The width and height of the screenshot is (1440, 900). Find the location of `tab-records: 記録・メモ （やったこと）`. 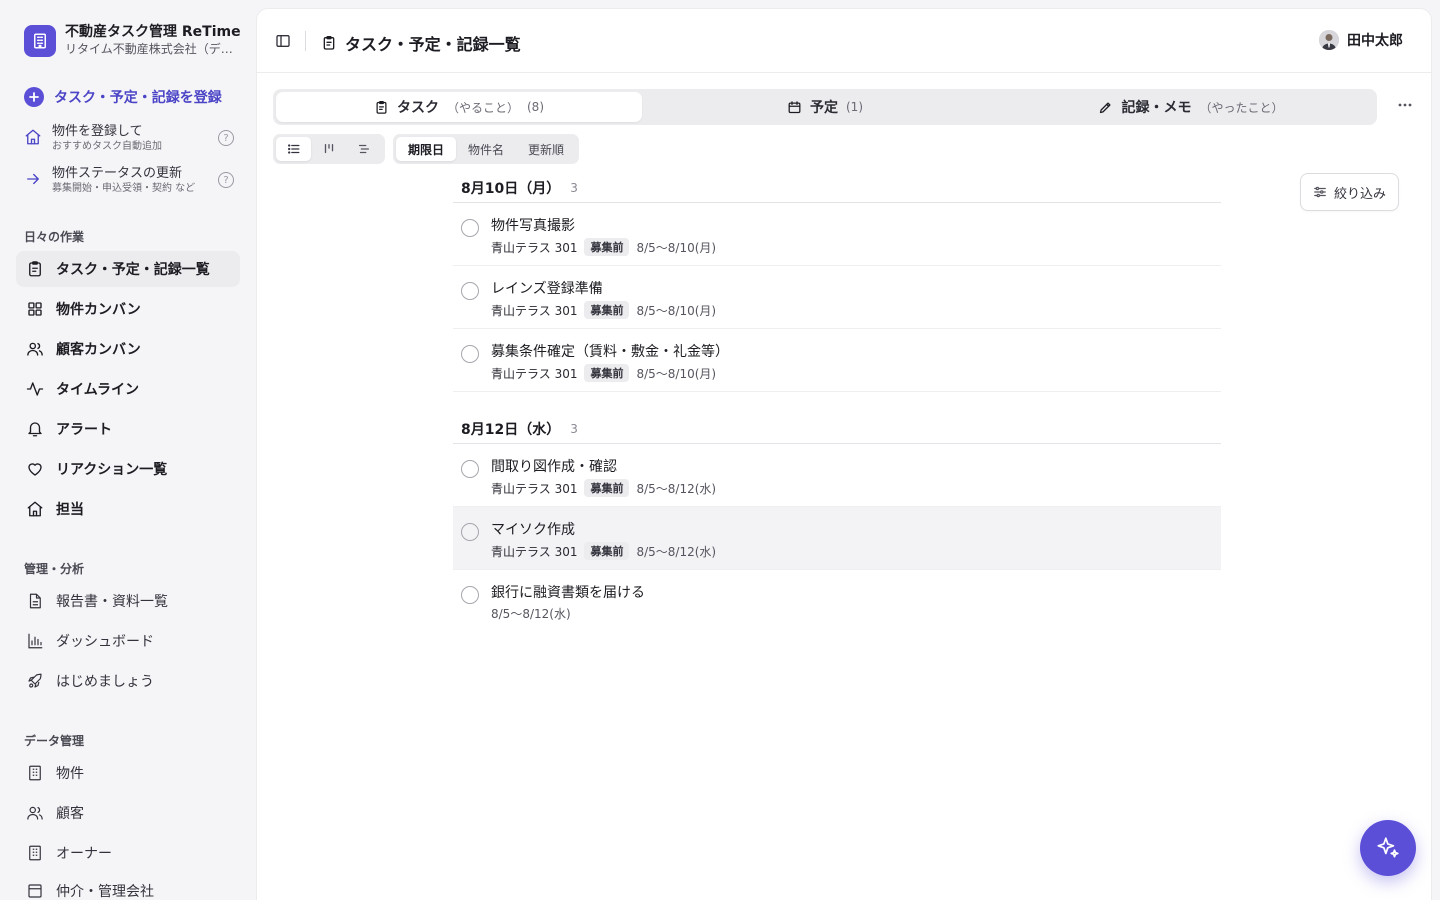

tab-records: 記録・メモ （やったこと） is located at coordinates (1191, 107).